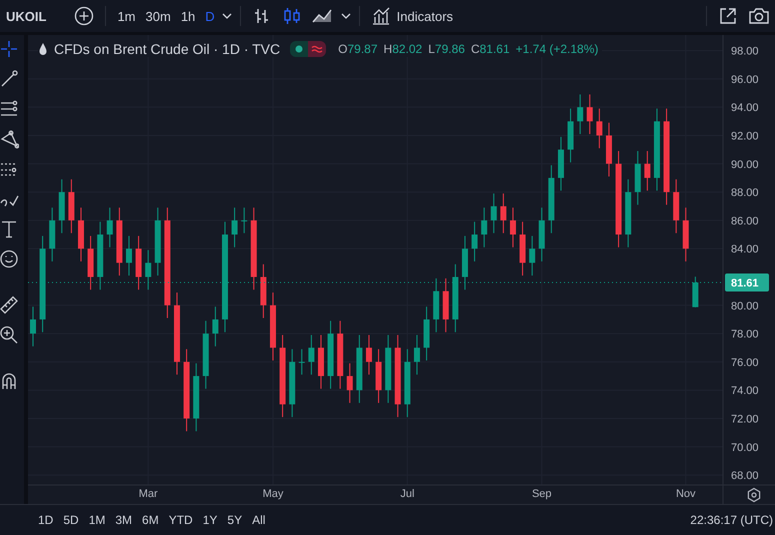 The image size is (775, 535). What do you see at coordinates (358, 49) in the screenshot?
I see `ohlc-value: O79.87` at bounding box center [358, 49].